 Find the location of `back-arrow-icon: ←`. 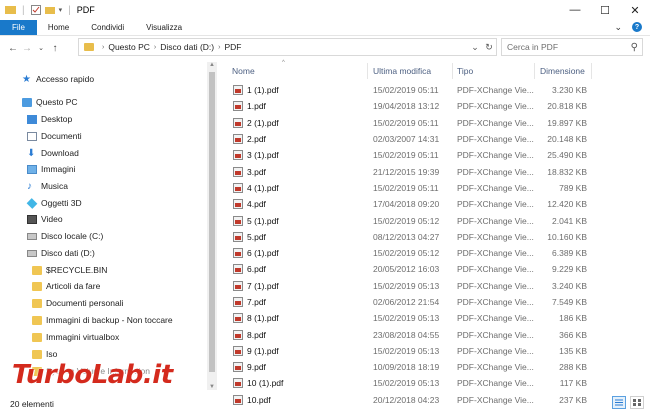

back-arrow-icon: ← is located at coordinates (13, 48).